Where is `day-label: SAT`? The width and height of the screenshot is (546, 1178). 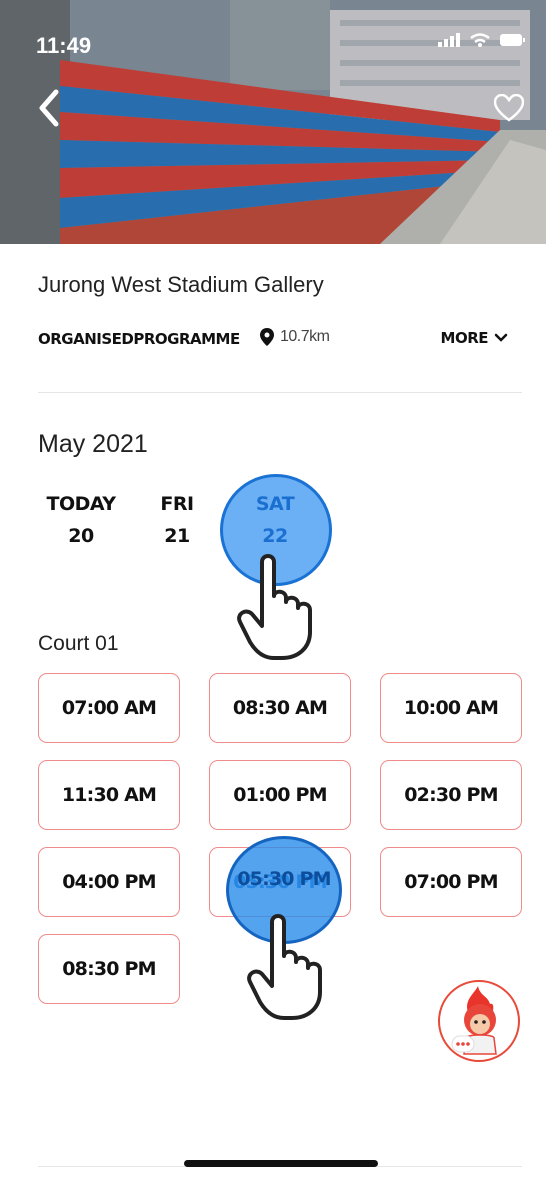 day-label: SAT is located at coordinates (275, 504).